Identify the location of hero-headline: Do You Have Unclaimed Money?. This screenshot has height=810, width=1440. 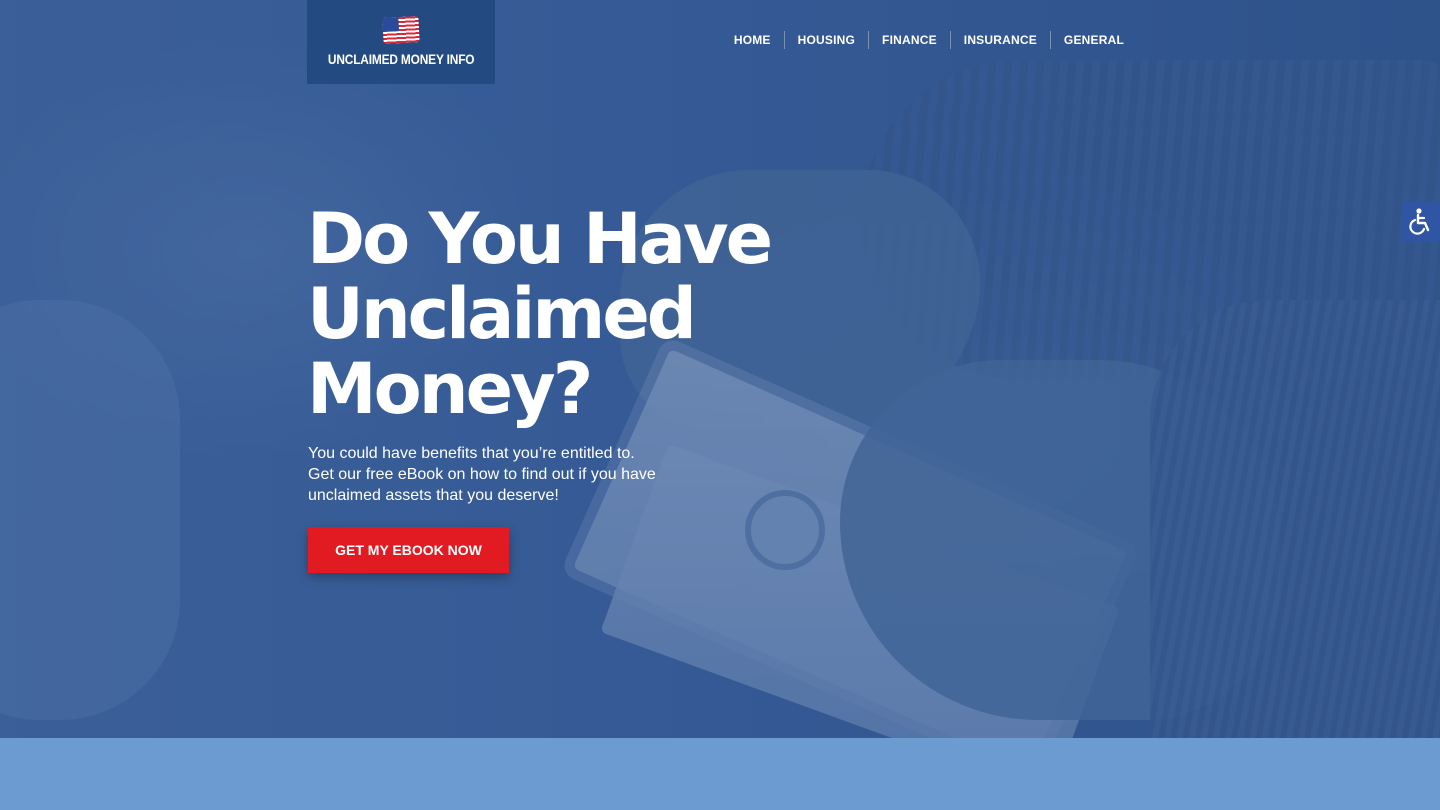
(567, 314).